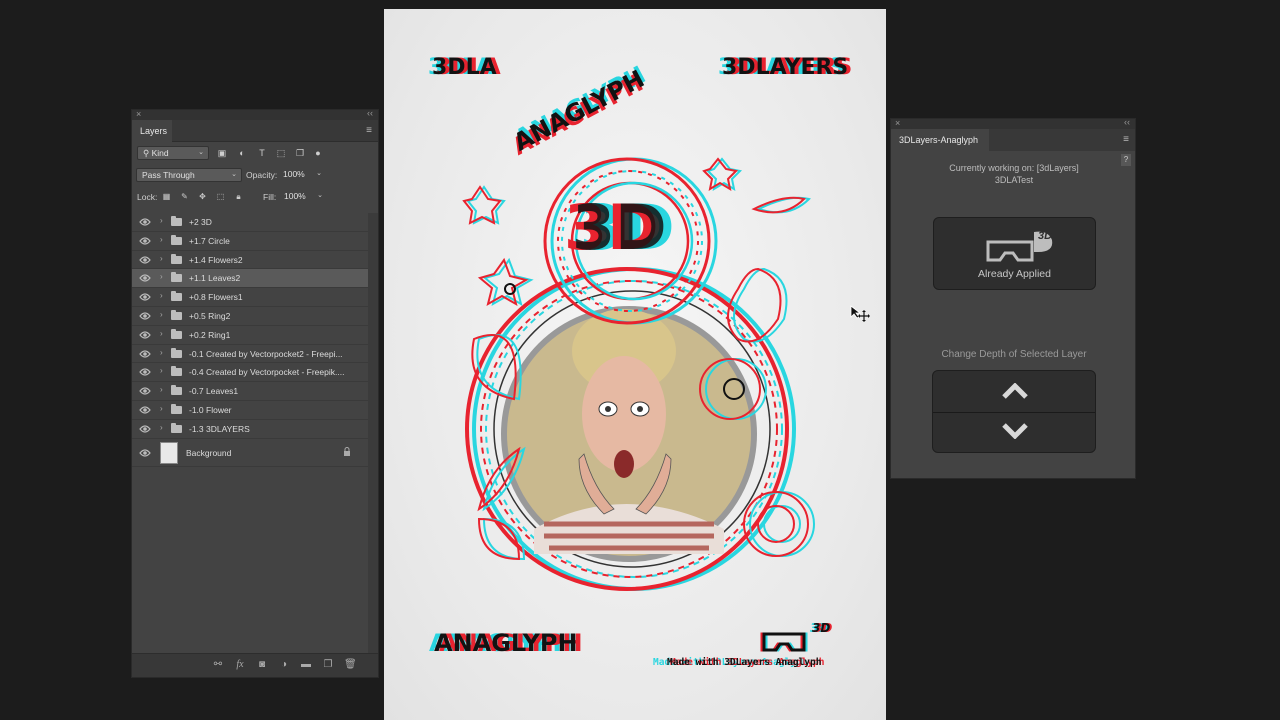 The height and width of the screenshot is (720, 1280). I want to click on lock-transparent-icon: ▦, so click(166, 196).